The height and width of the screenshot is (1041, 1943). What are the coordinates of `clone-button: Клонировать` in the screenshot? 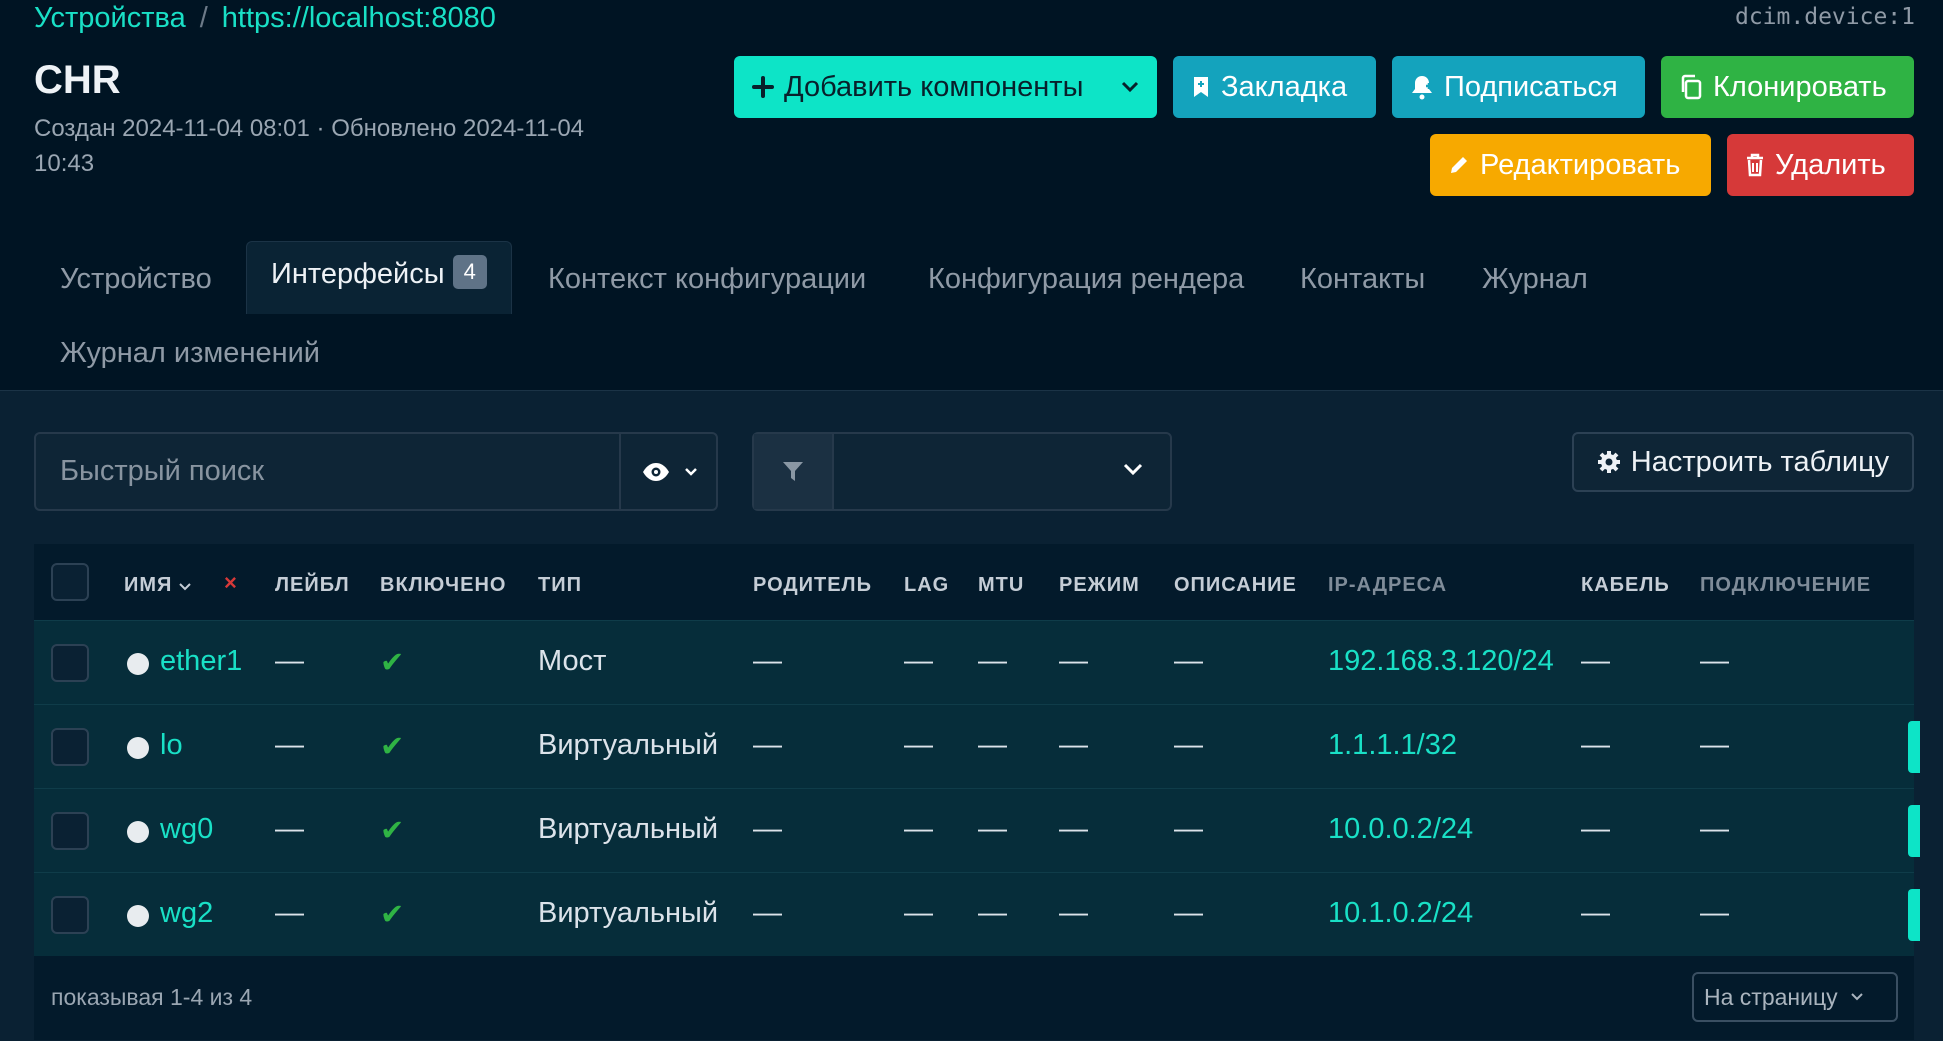 It's located at (1787, 87).